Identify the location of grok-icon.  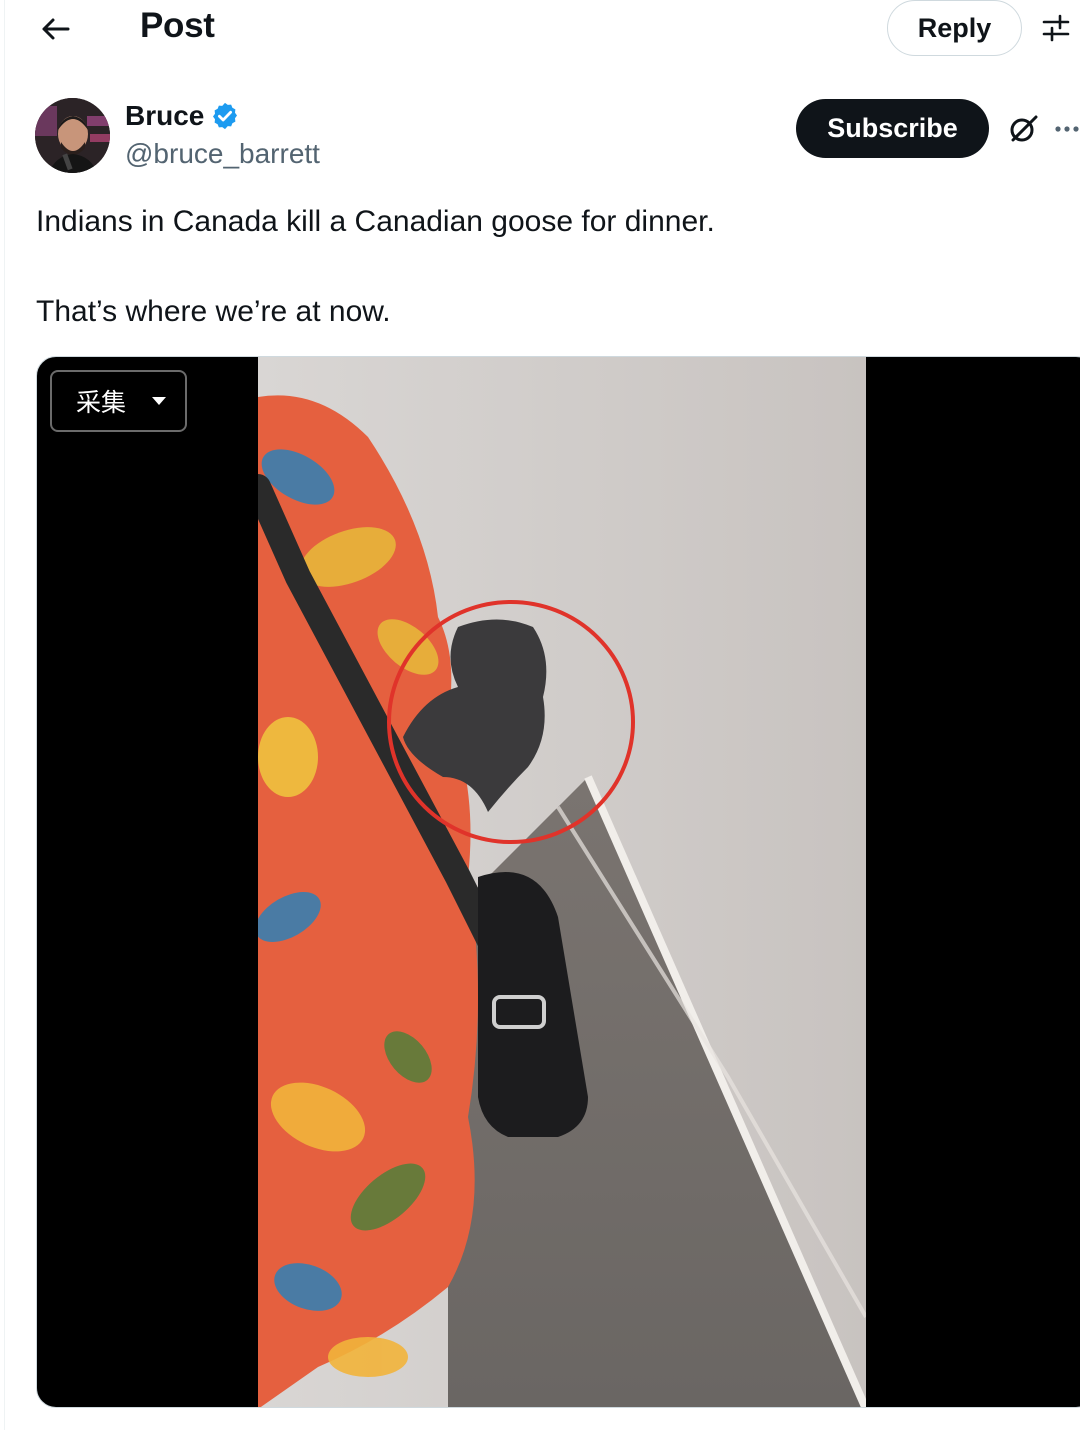
(1024, 128).